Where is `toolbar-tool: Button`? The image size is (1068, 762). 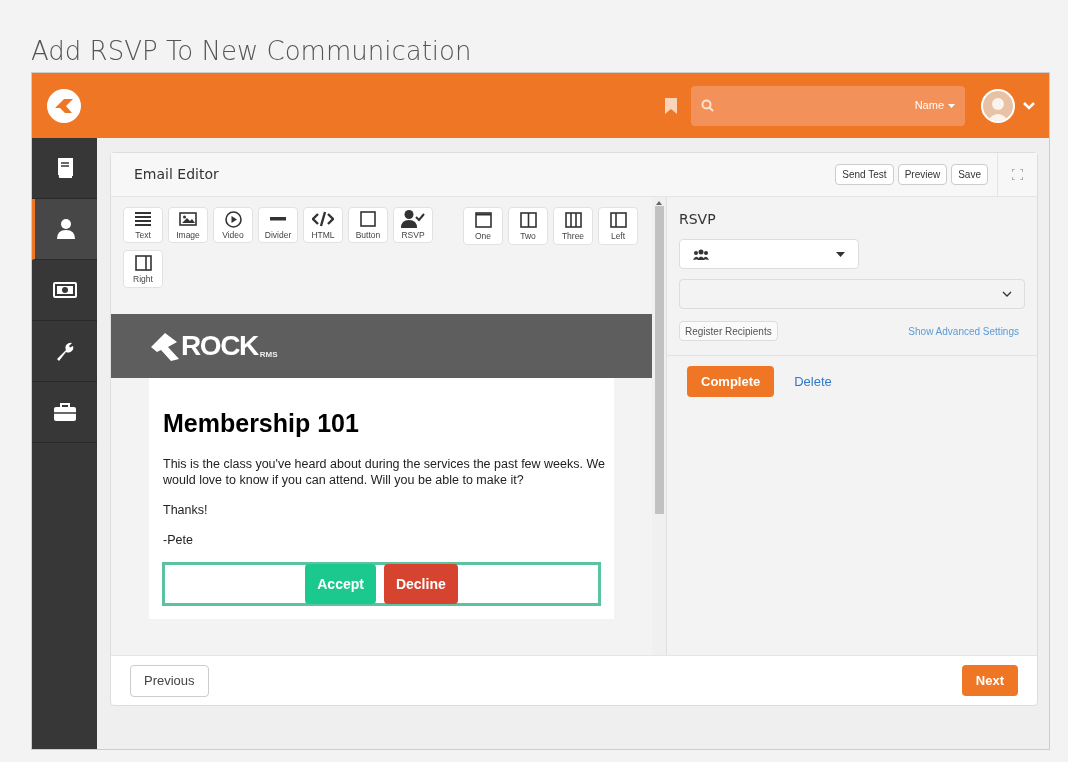
toolbar-tool: Button is located at coordinates (368, 225).